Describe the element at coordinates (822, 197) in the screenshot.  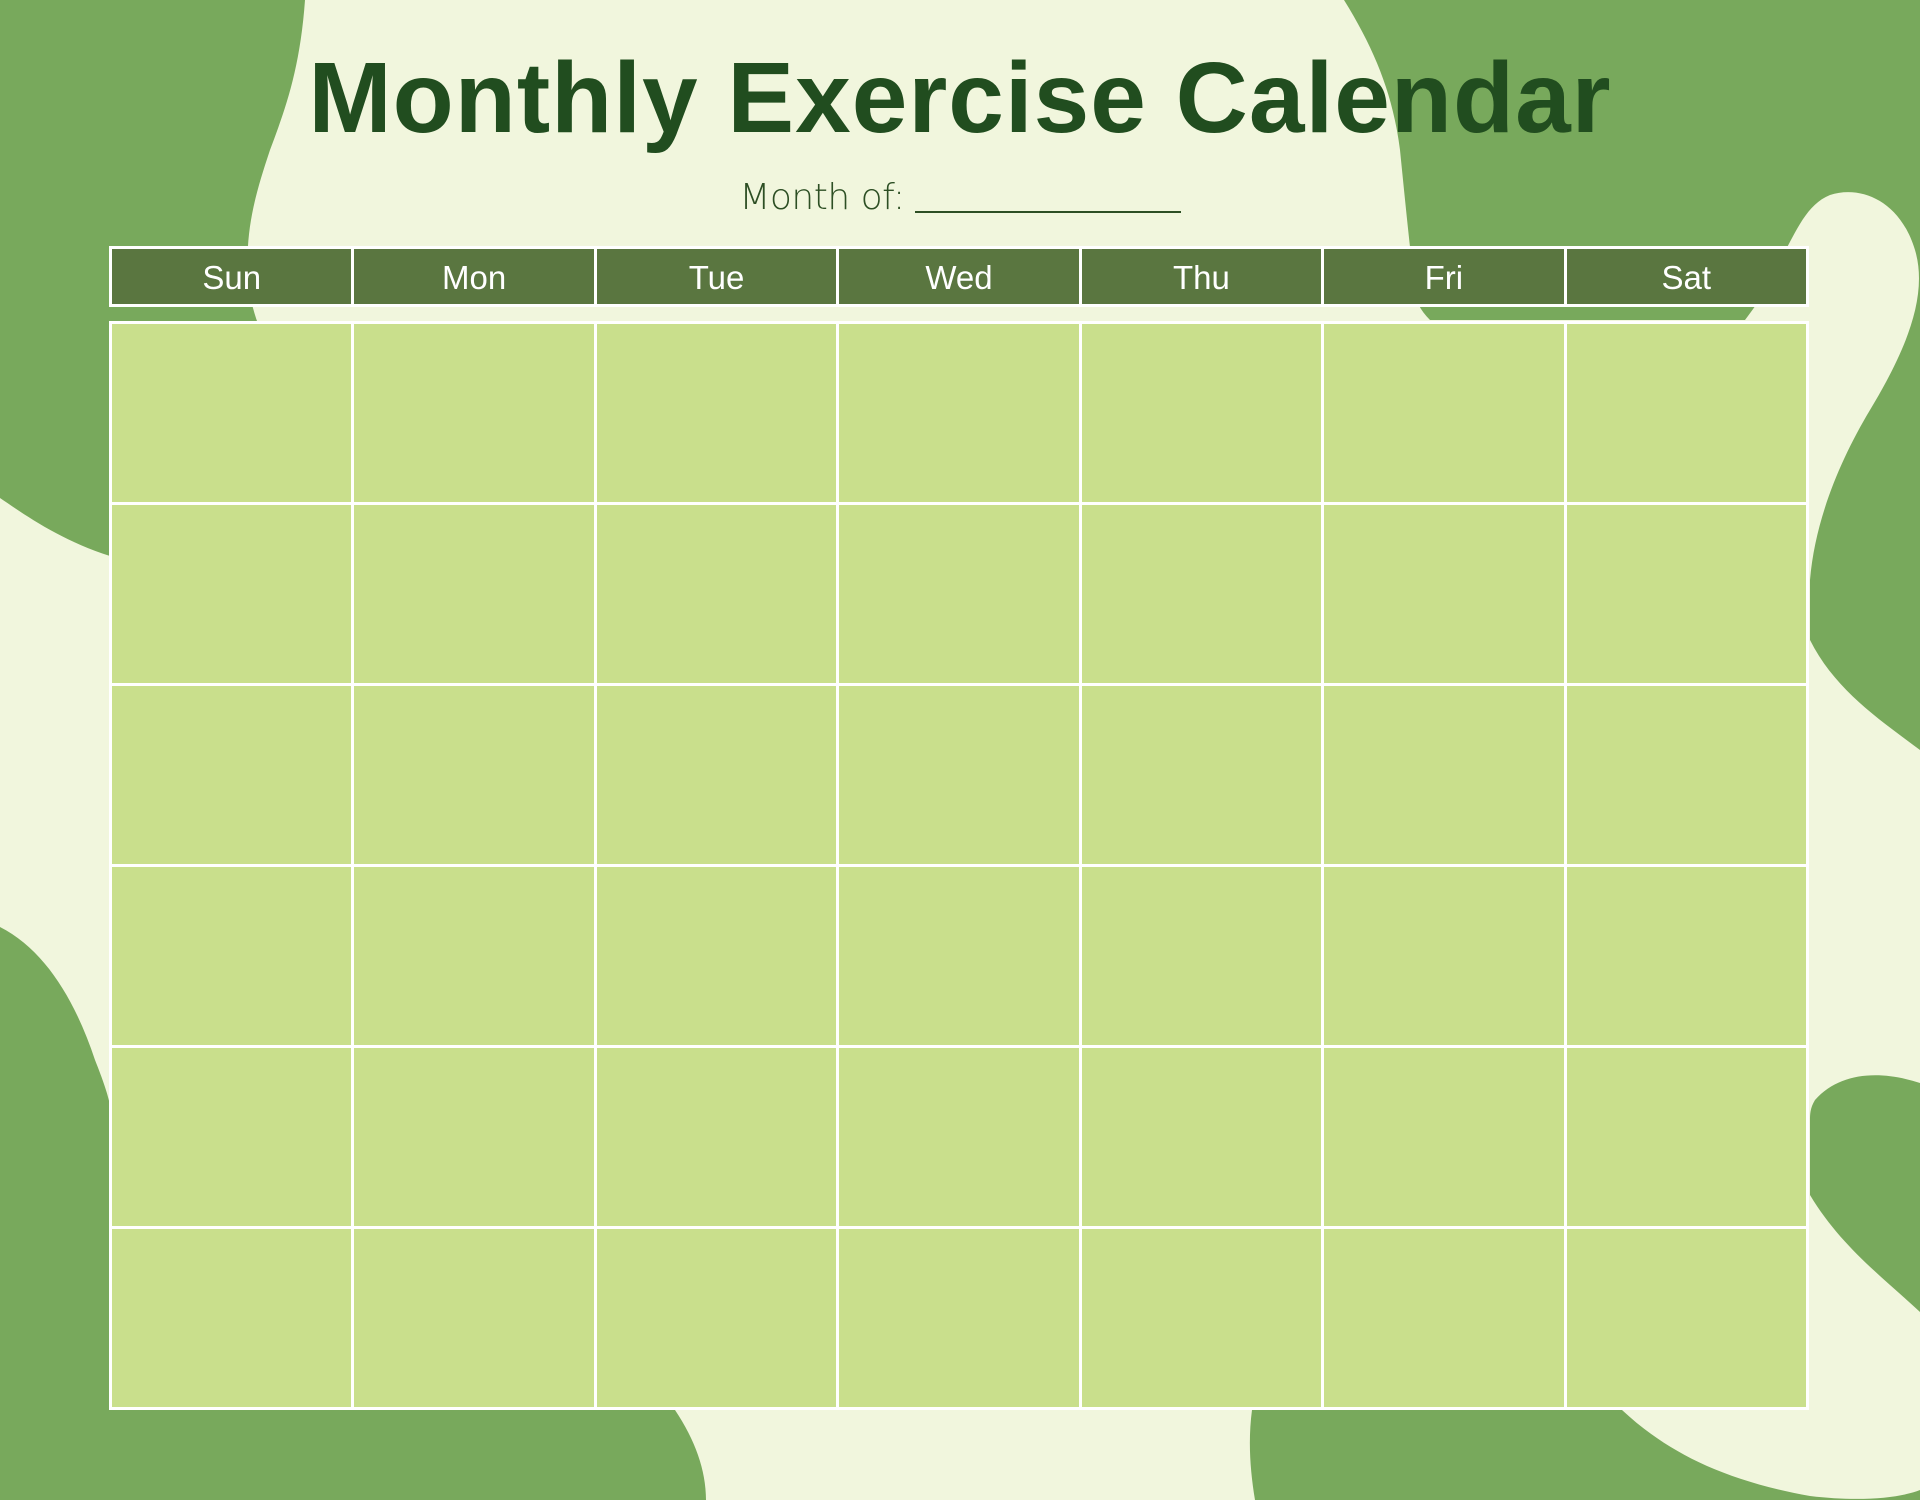
I see `month-of-label: Month of:` at that location.